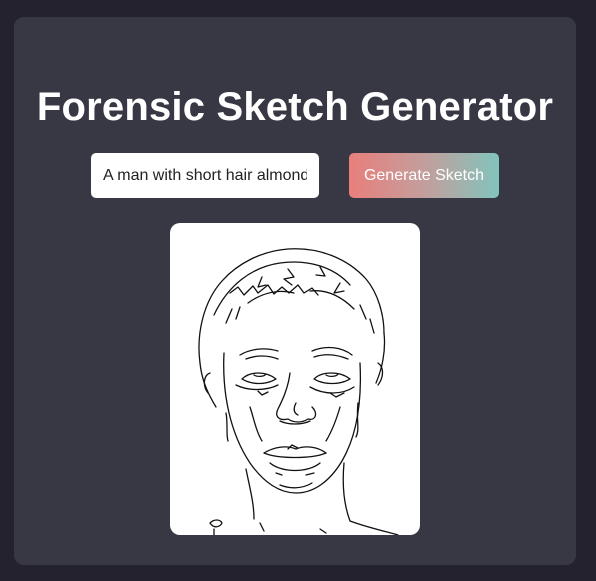 This screenshot has width=596, height=581. I want to click on description-input, so click(205, 175).